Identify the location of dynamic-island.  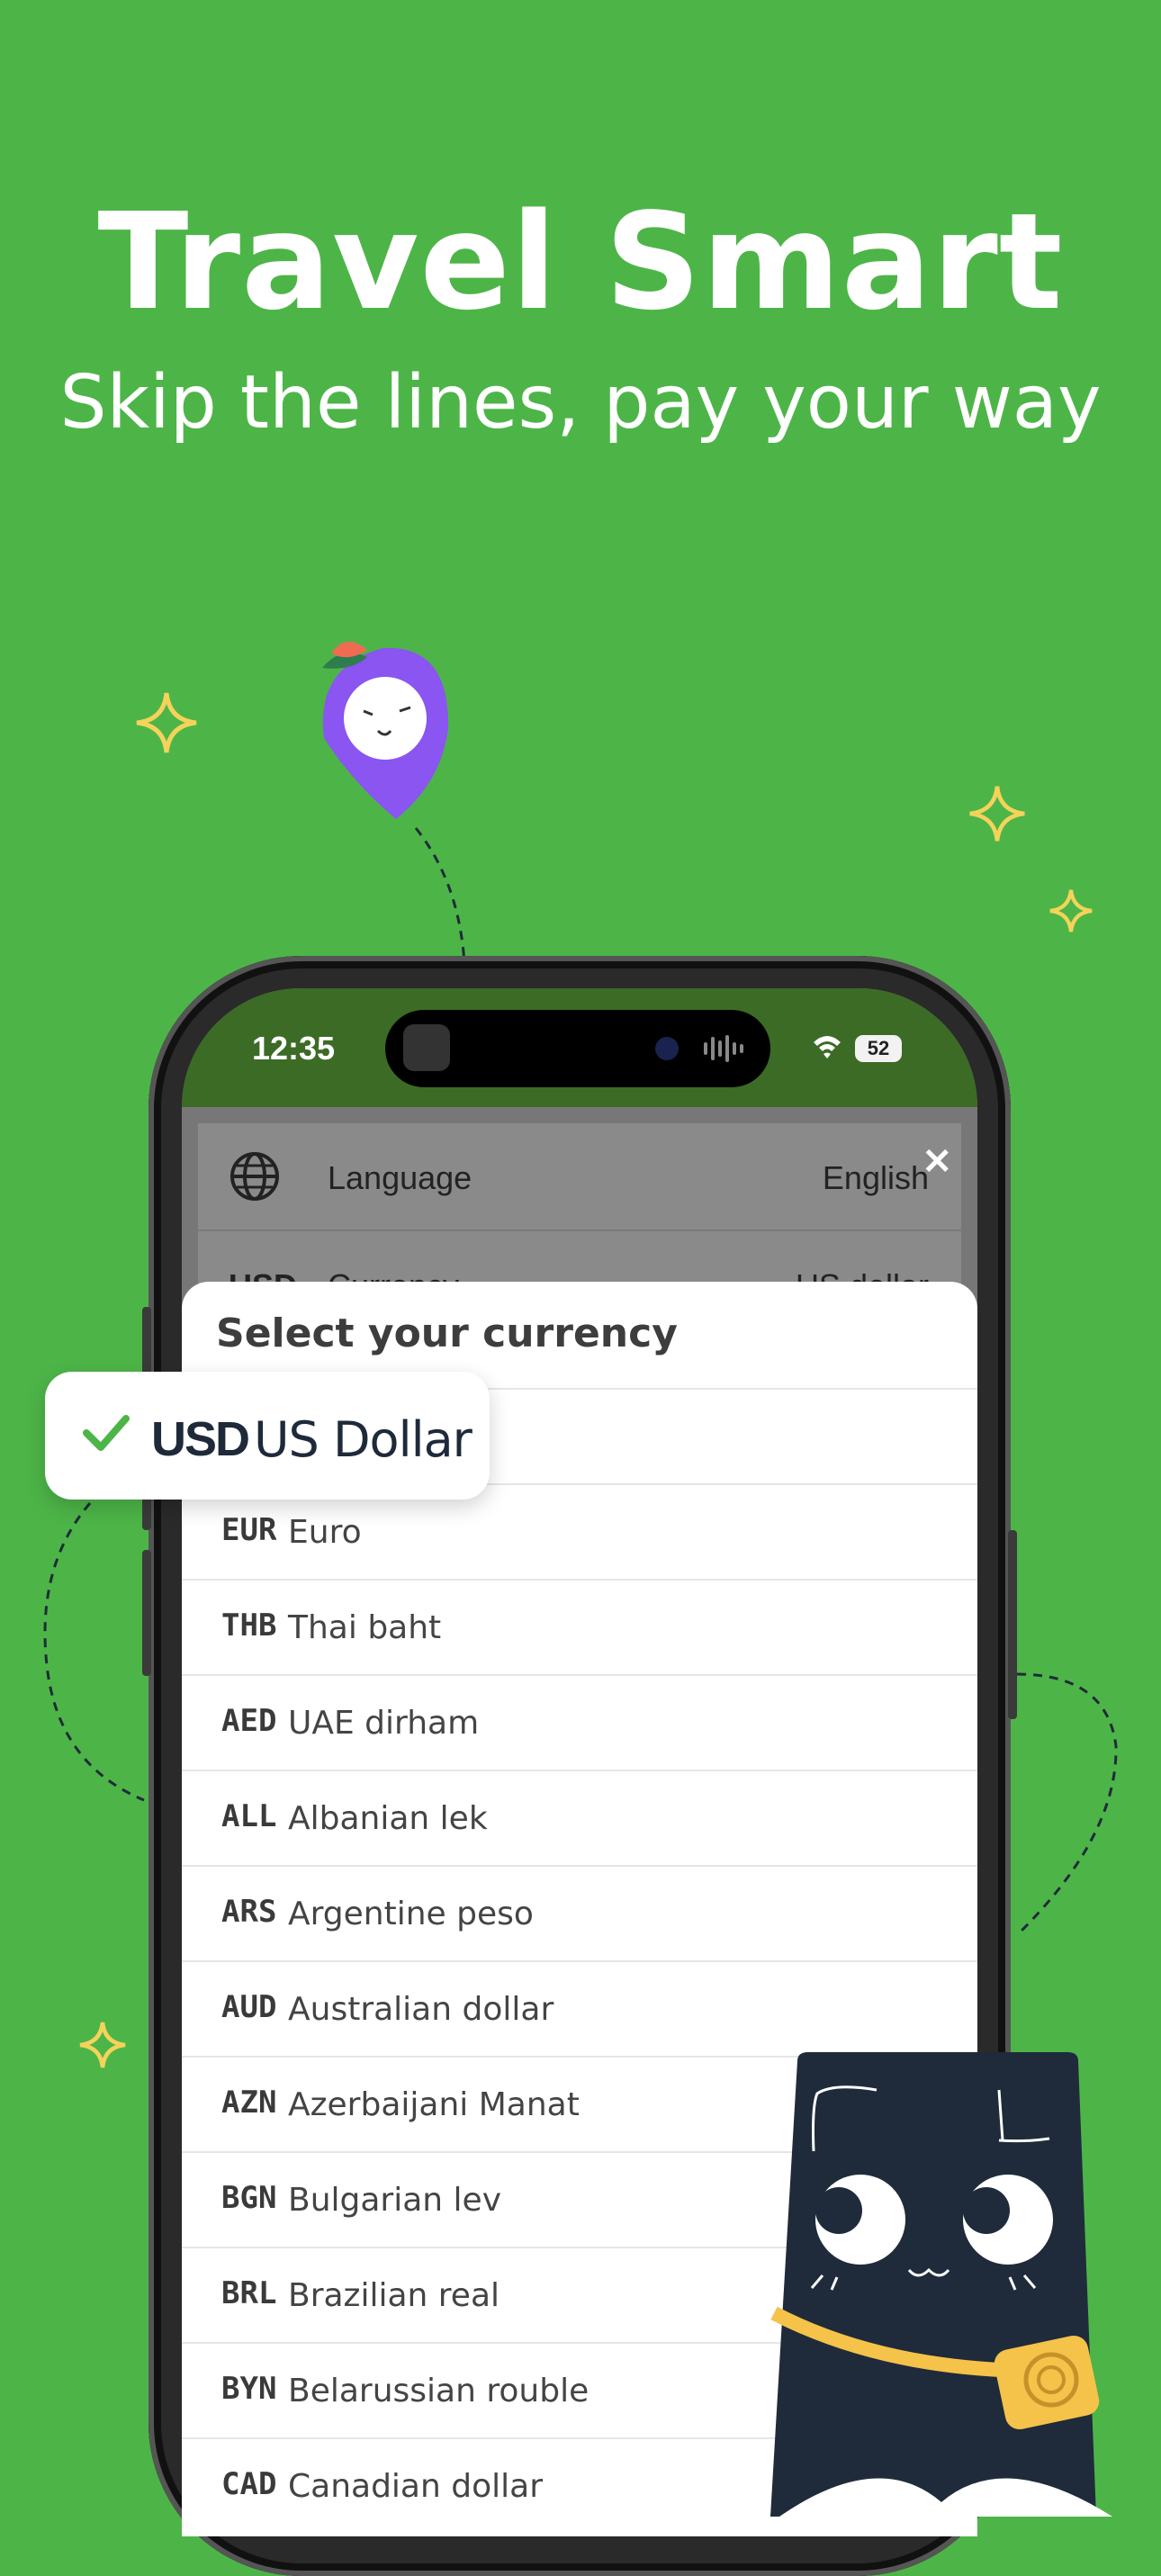
(578, 1048).